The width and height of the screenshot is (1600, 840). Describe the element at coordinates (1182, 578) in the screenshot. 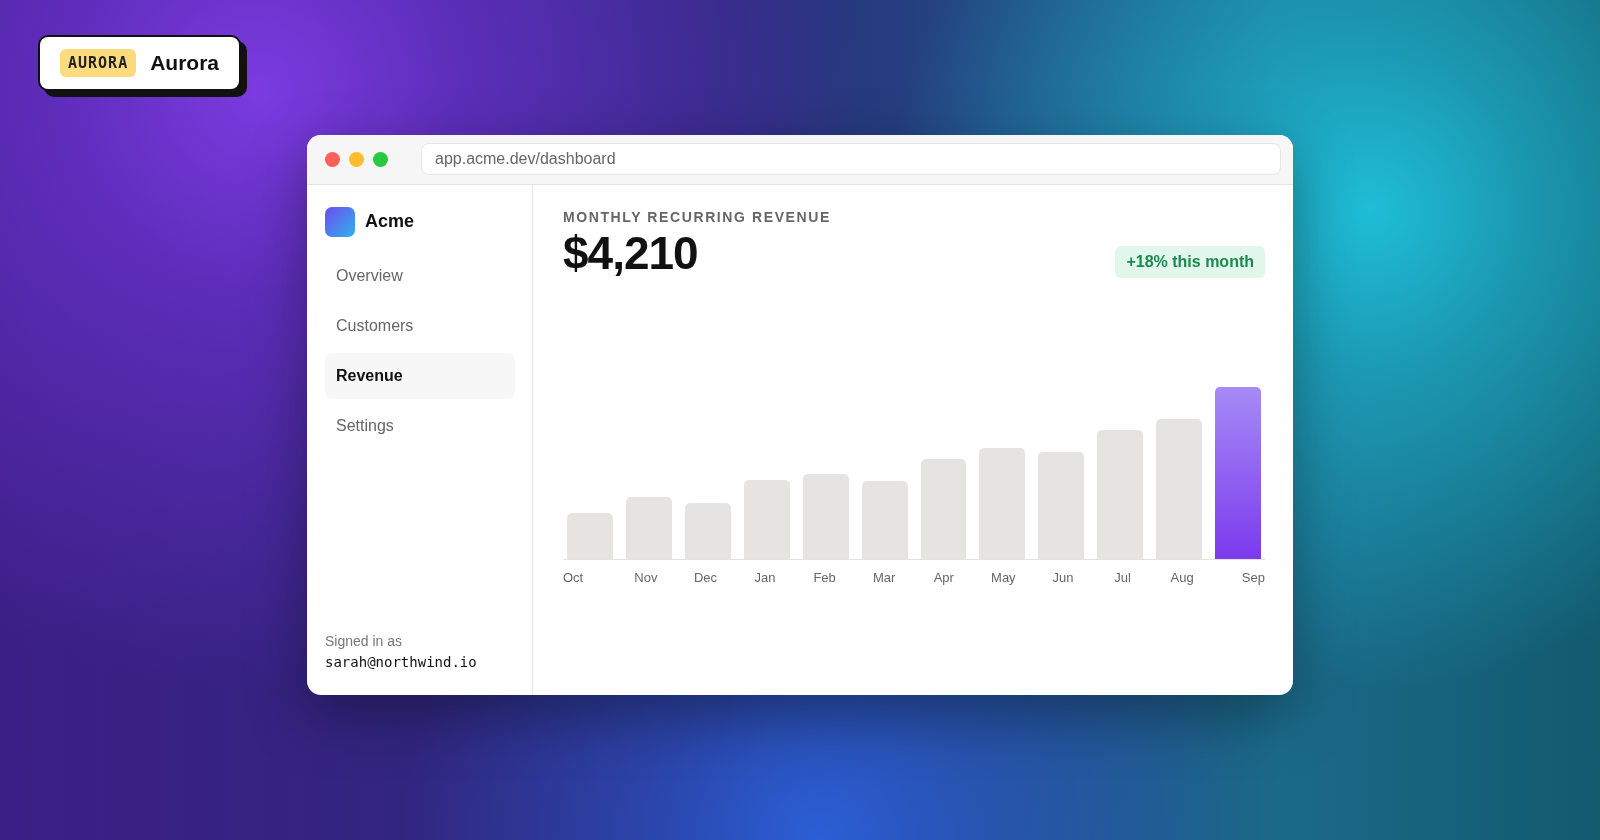

I see `month-label: Aug` at that location.